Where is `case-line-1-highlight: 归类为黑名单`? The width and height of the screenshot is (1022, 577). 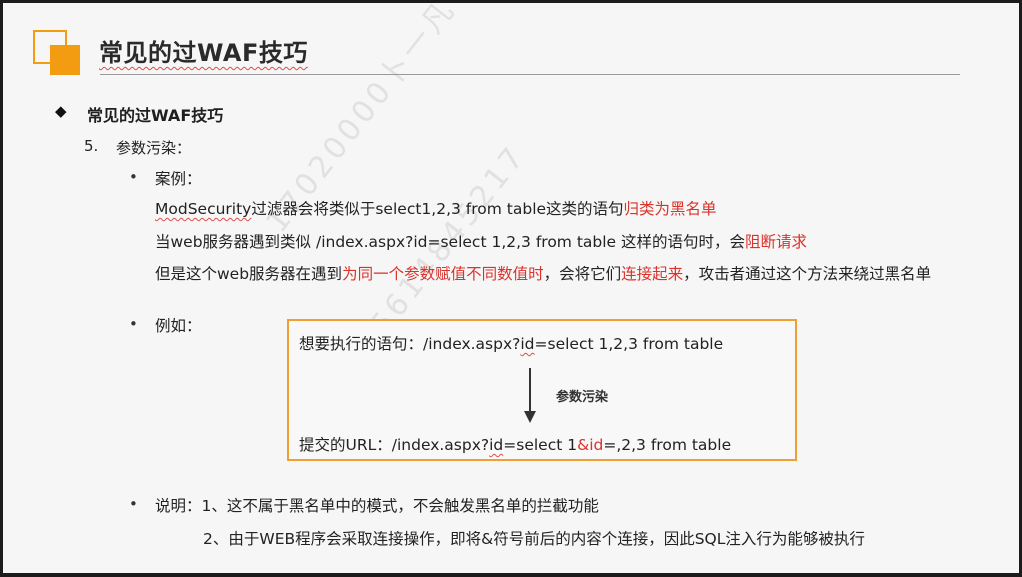 case-line-1-highlight: 归类为黑名单 is located at coordinates (670, 209).